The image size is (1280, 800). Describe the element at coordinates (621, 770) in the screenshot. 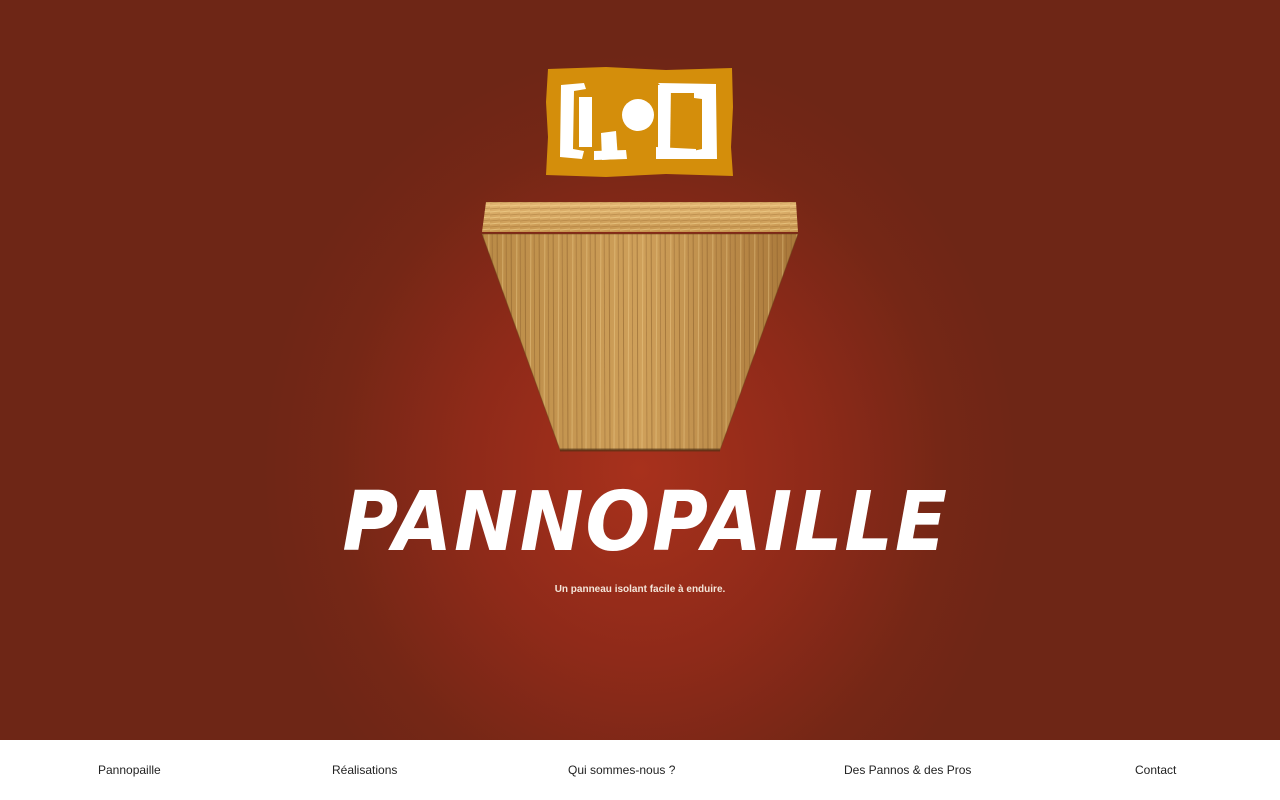

I see `nav-item-qui-sommes-nous: Qui sommes-nous ?` at that location.